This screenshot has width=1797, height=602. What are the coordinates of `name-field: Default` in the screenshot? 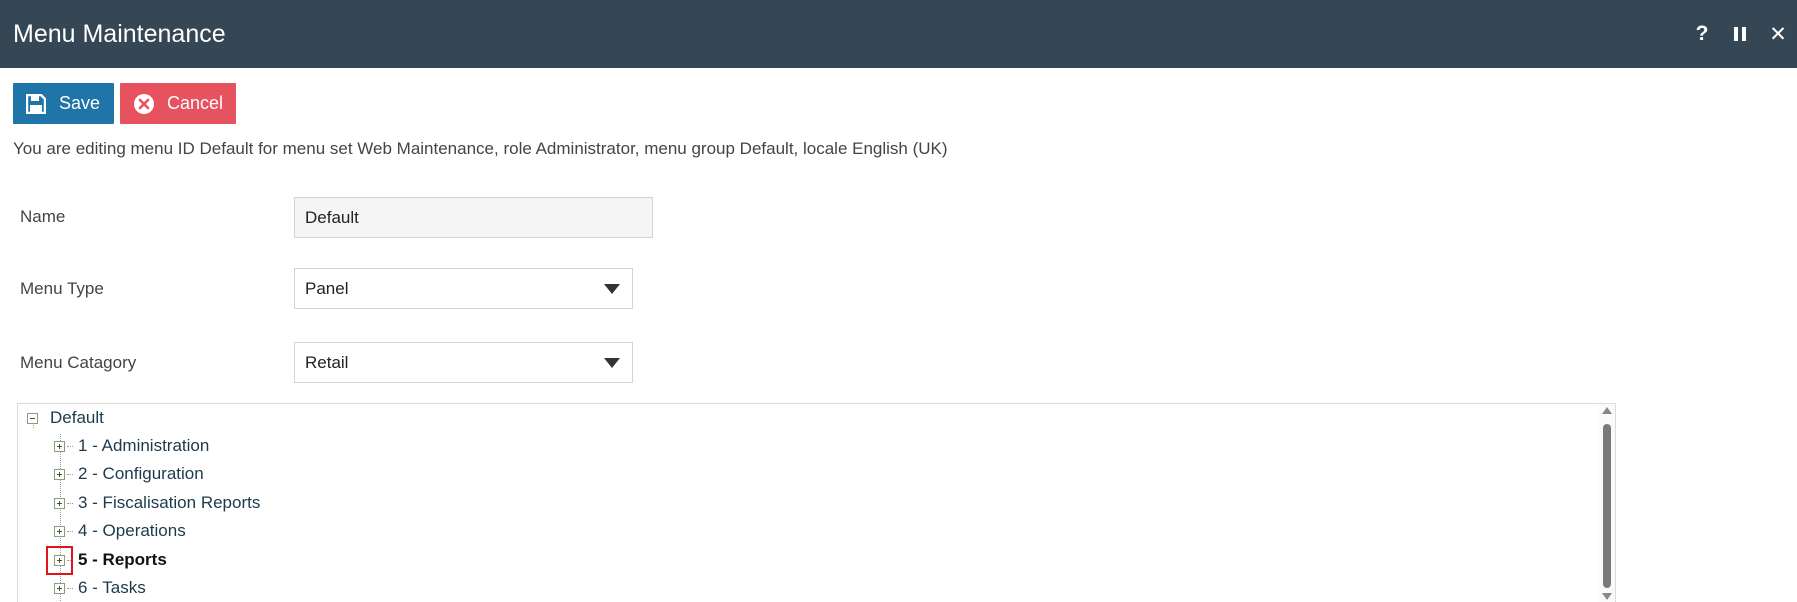 It's located at (473, 217).